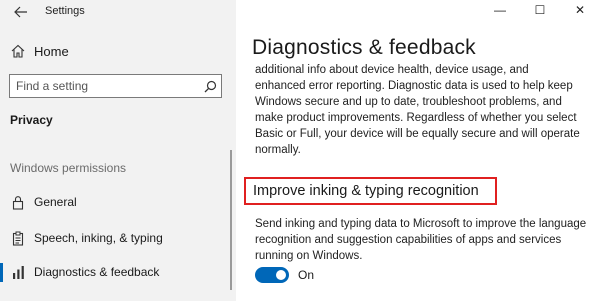 The width and height of the screenshot is (600, 301). Describe the element at coordinates (18, 51) in the screenshot. I see `home-icon` at that location.